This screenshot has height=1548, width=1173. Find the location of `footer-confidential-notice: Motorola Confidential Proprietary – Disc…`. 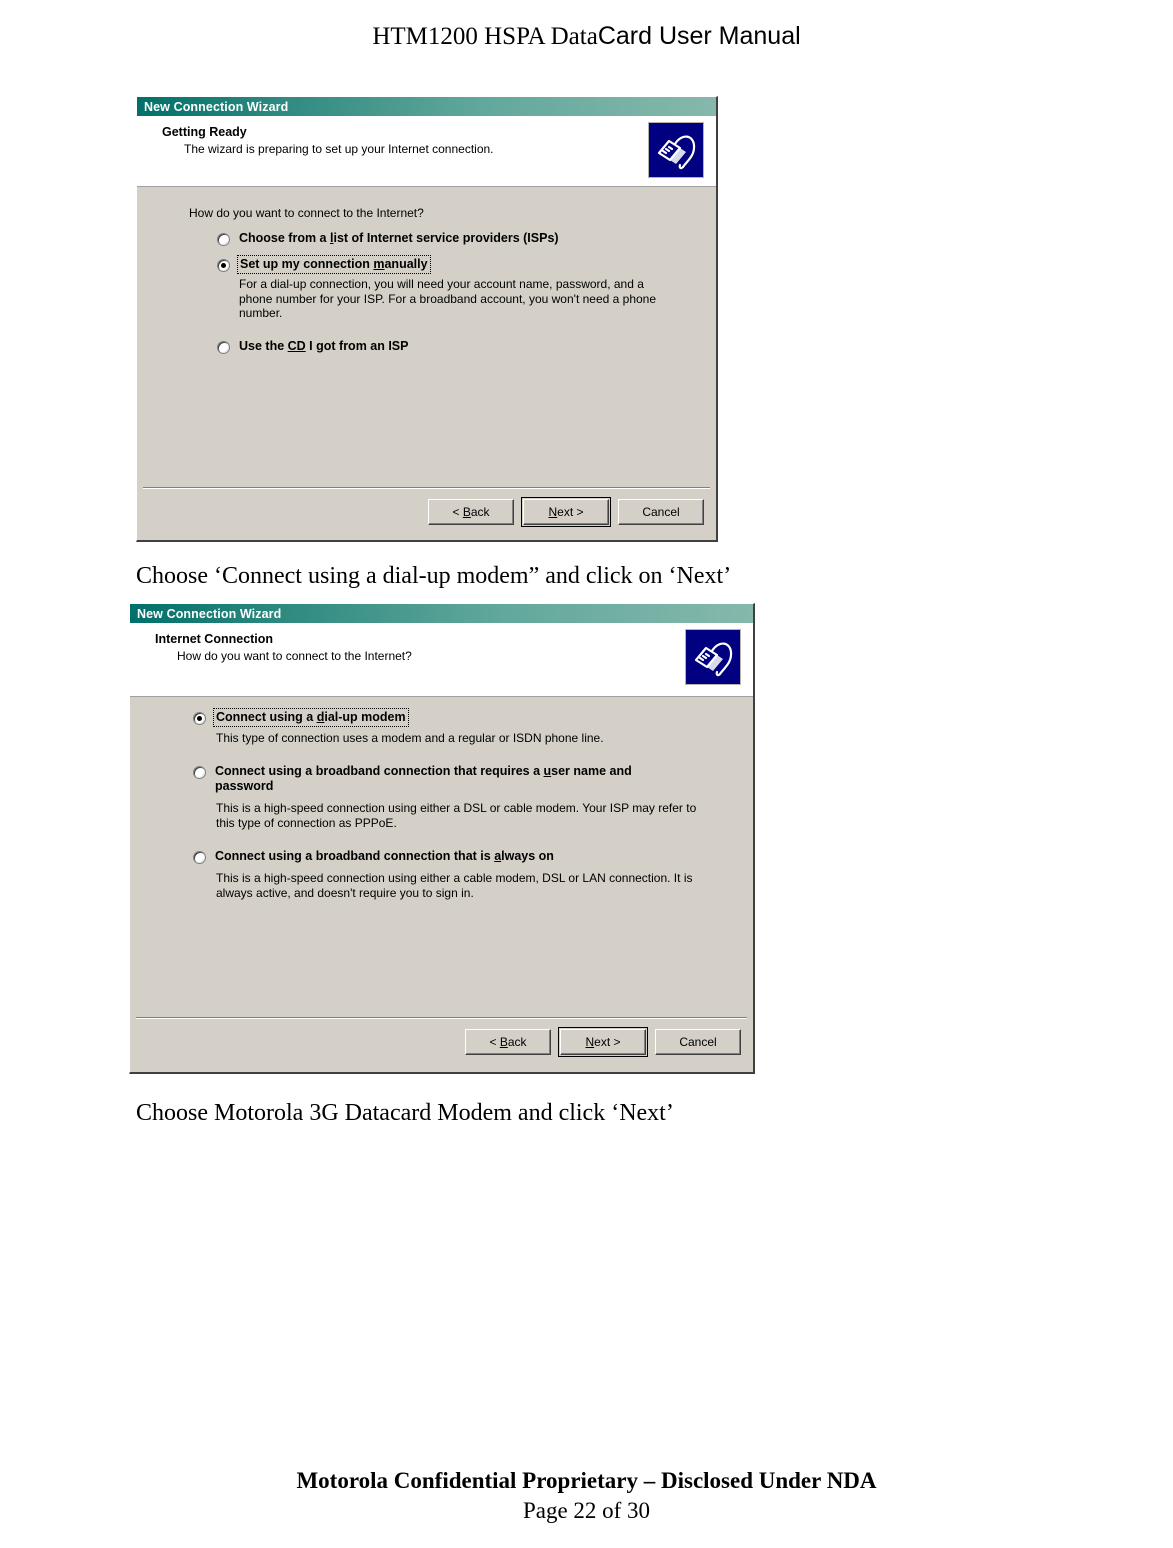

footer-confidential-notice: Motorola Confidential Proprietary – Disc… is located at coordinates (586, 1480).